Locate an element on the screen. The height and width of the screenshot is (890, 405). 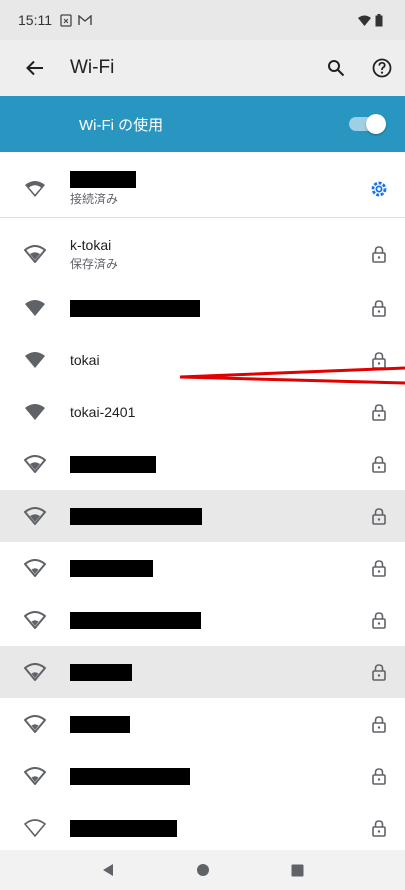
network-status: 接続済み is located at coordinates (94, 198).